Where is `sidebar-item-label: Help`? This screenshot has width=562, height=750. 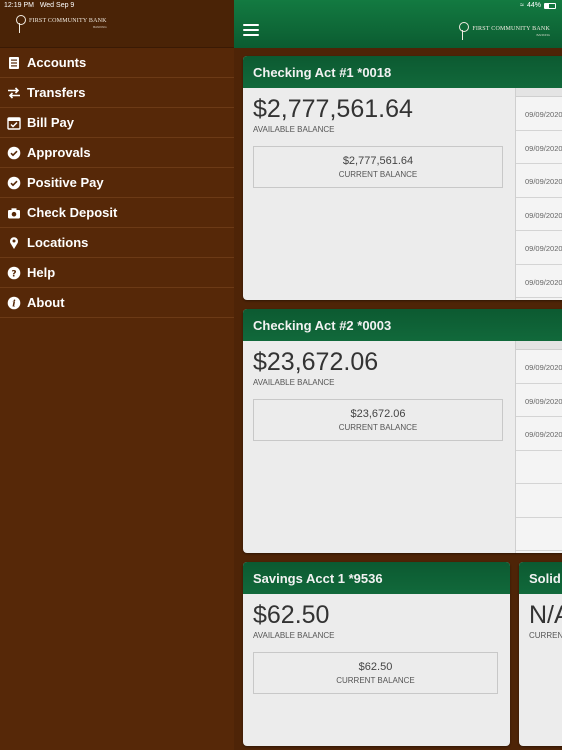 sidebar-item-label: Help is located at coordinates (41, 272).